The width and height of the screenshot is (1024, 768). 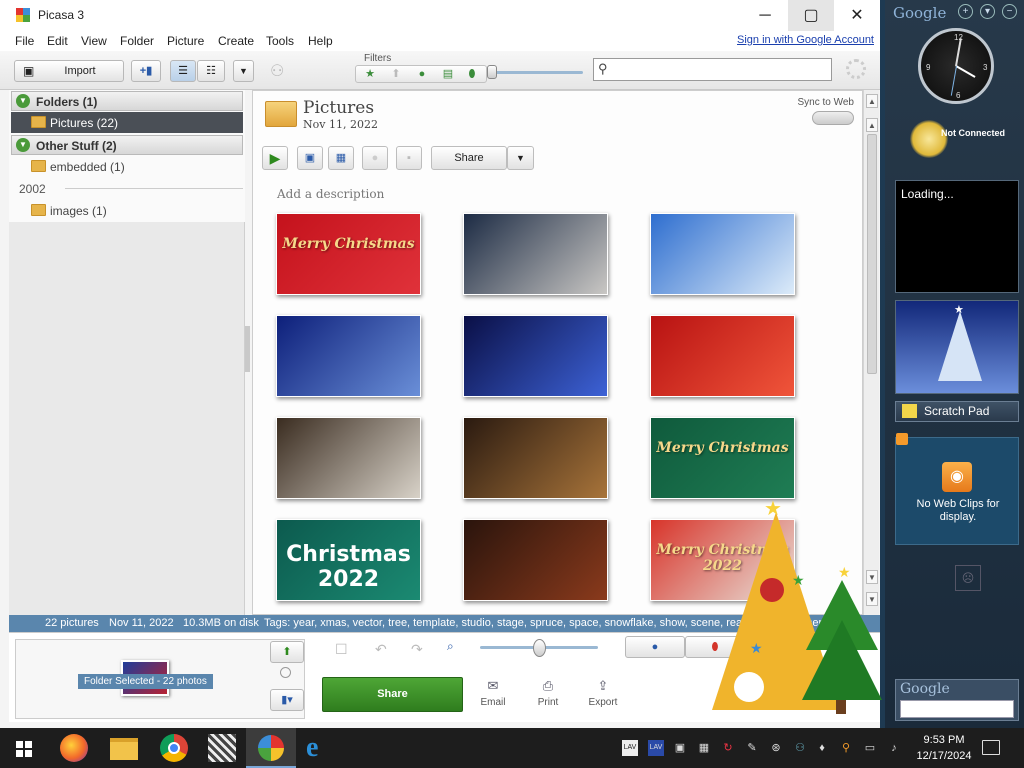 What do you see at coordinates (127, 166) in the screenshot?
I see `folder-item-embedded: embedded (1)` at bounding box center [127, 166].